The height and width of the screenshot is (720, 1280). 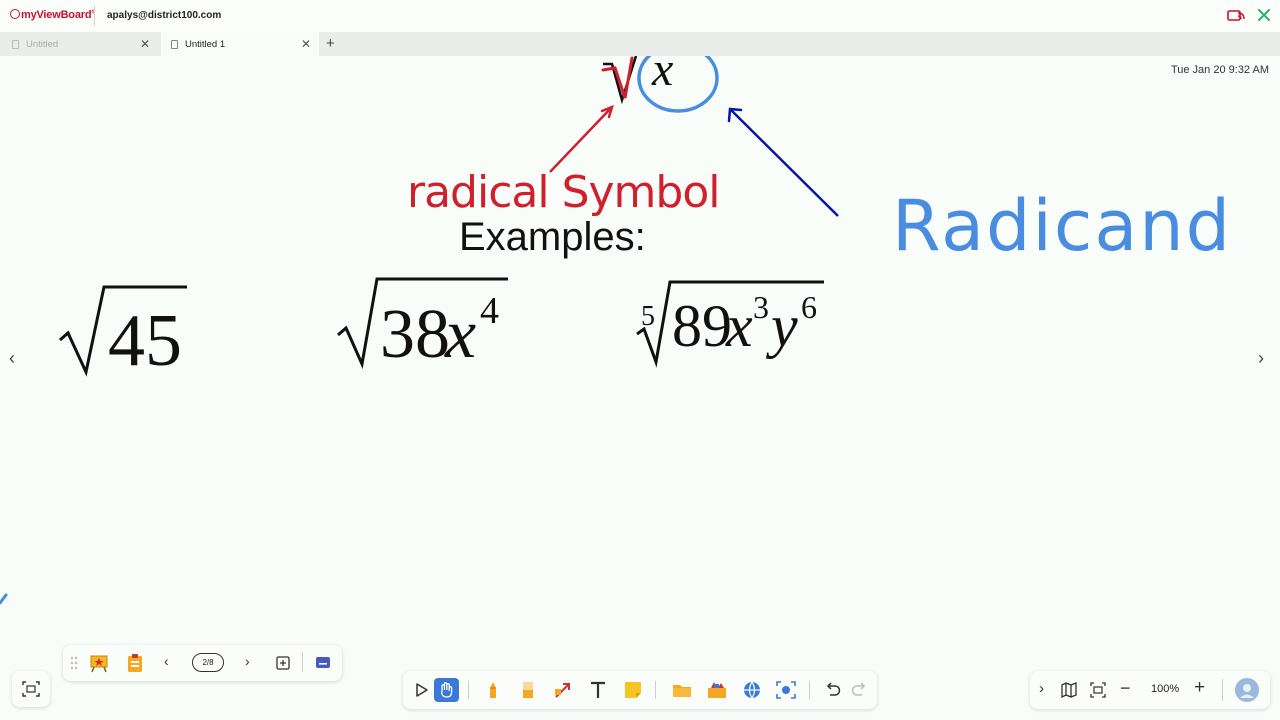 I want to click on eraser-icon, so click(x=528, y=690).